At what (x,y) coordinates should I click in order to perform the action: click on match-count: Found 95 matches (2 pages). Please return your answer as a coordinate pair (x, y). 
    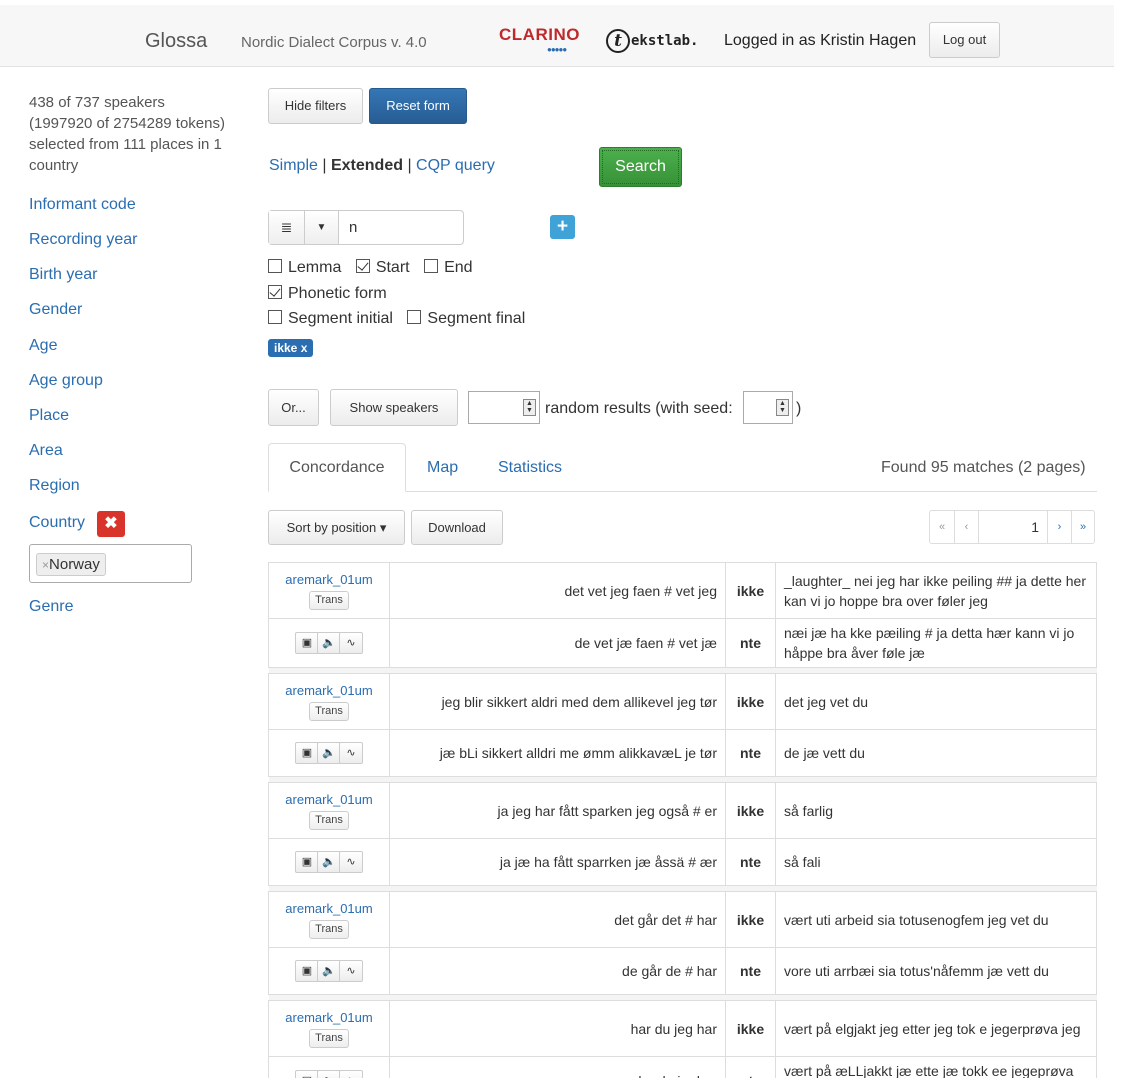
    Looking at the image, I should click on (983, 467).